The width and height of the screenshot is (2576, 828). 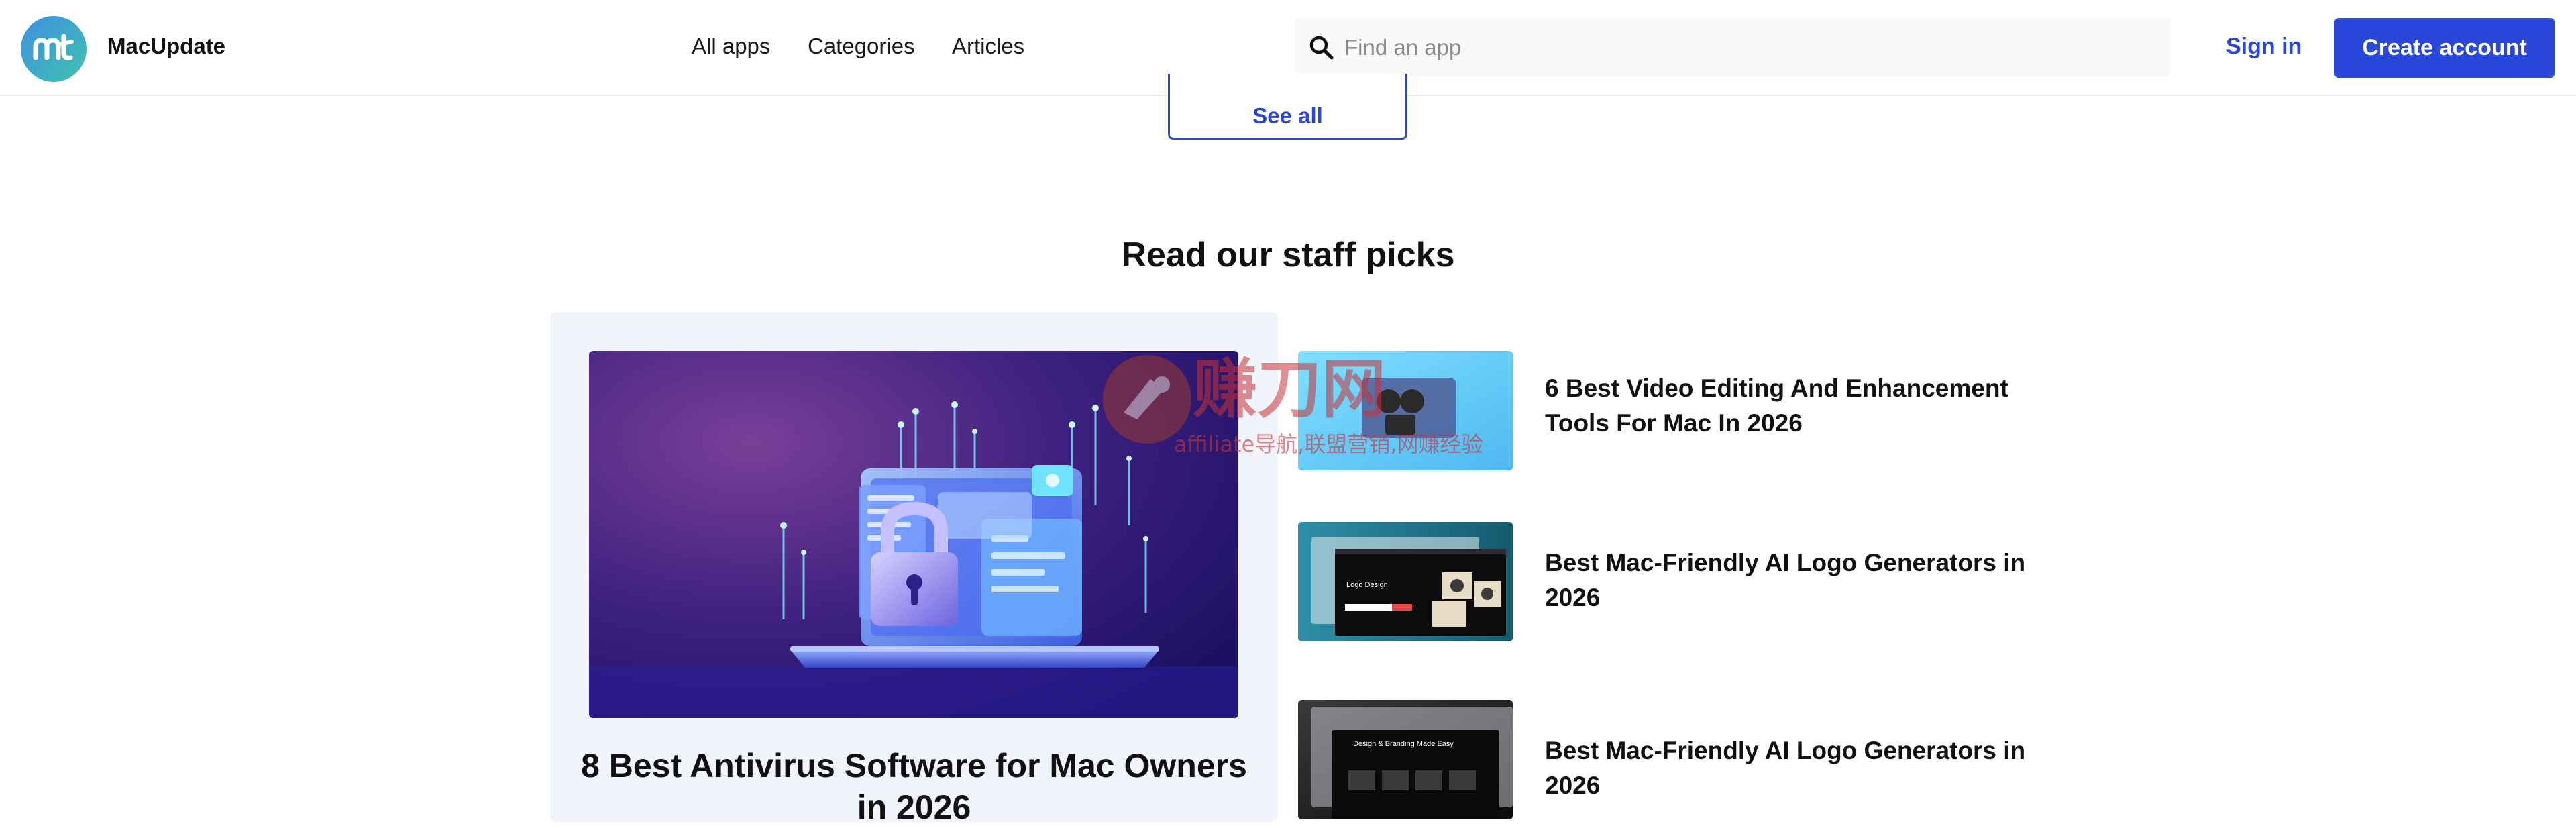 What do you see at coordinates (1405, 411) in the screenshot?
I see `article-thumbnail` at bounding box center [1405, 411].